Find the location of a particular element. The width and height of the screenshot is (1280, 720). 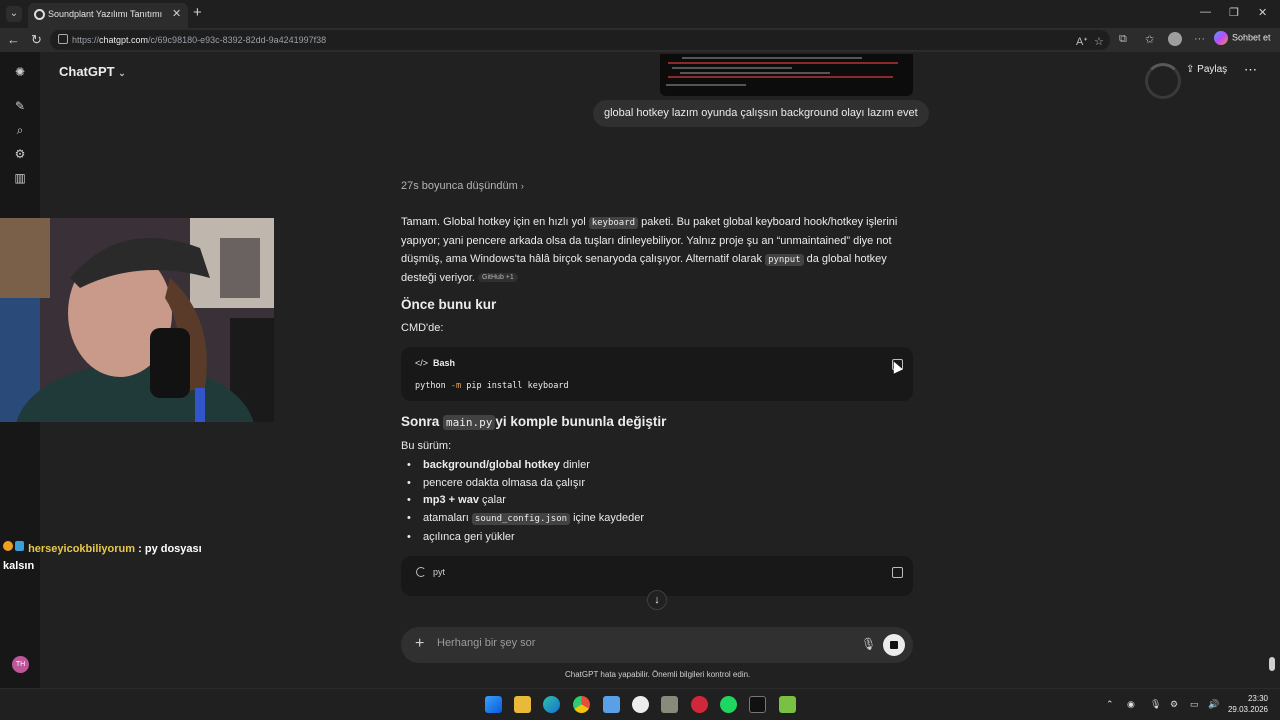

copy-code-icon is located at coordinates (897, 572).